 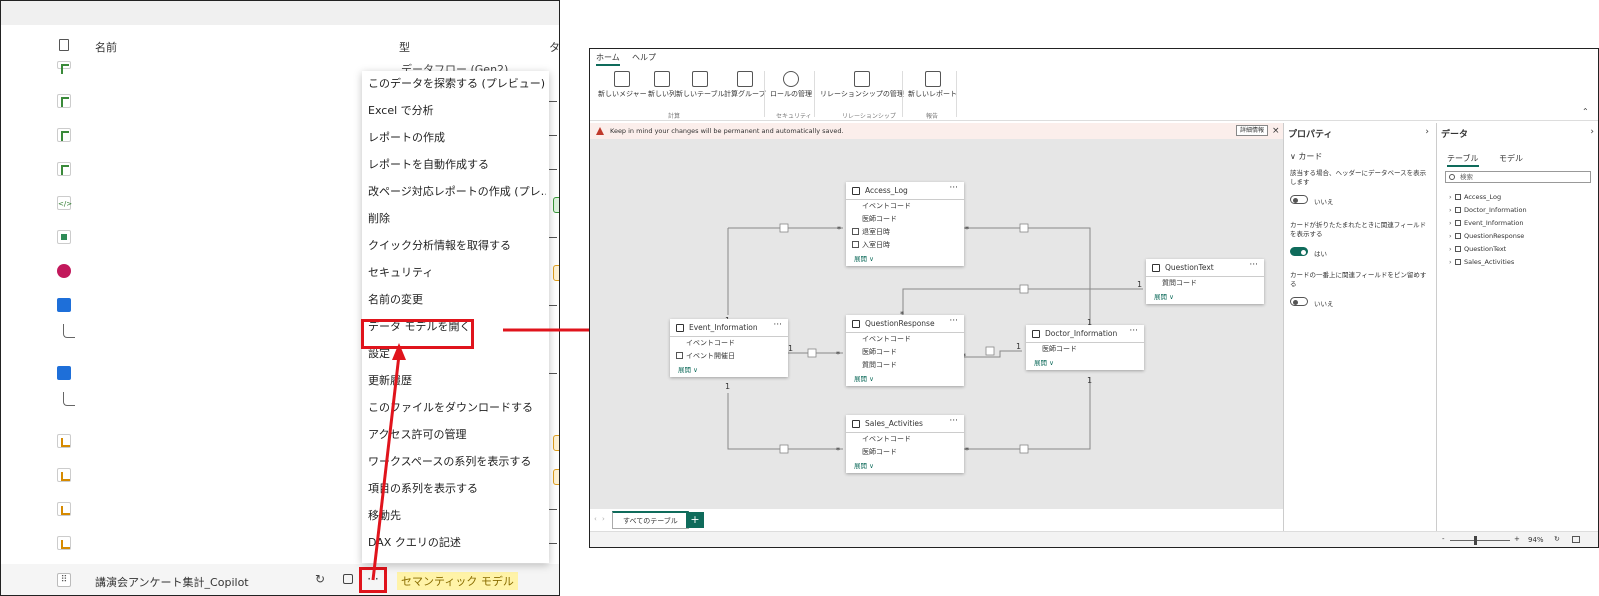 I want to click on menu-item-item-lineage: 項目の系列を表示する, so click(x=457, y=489).